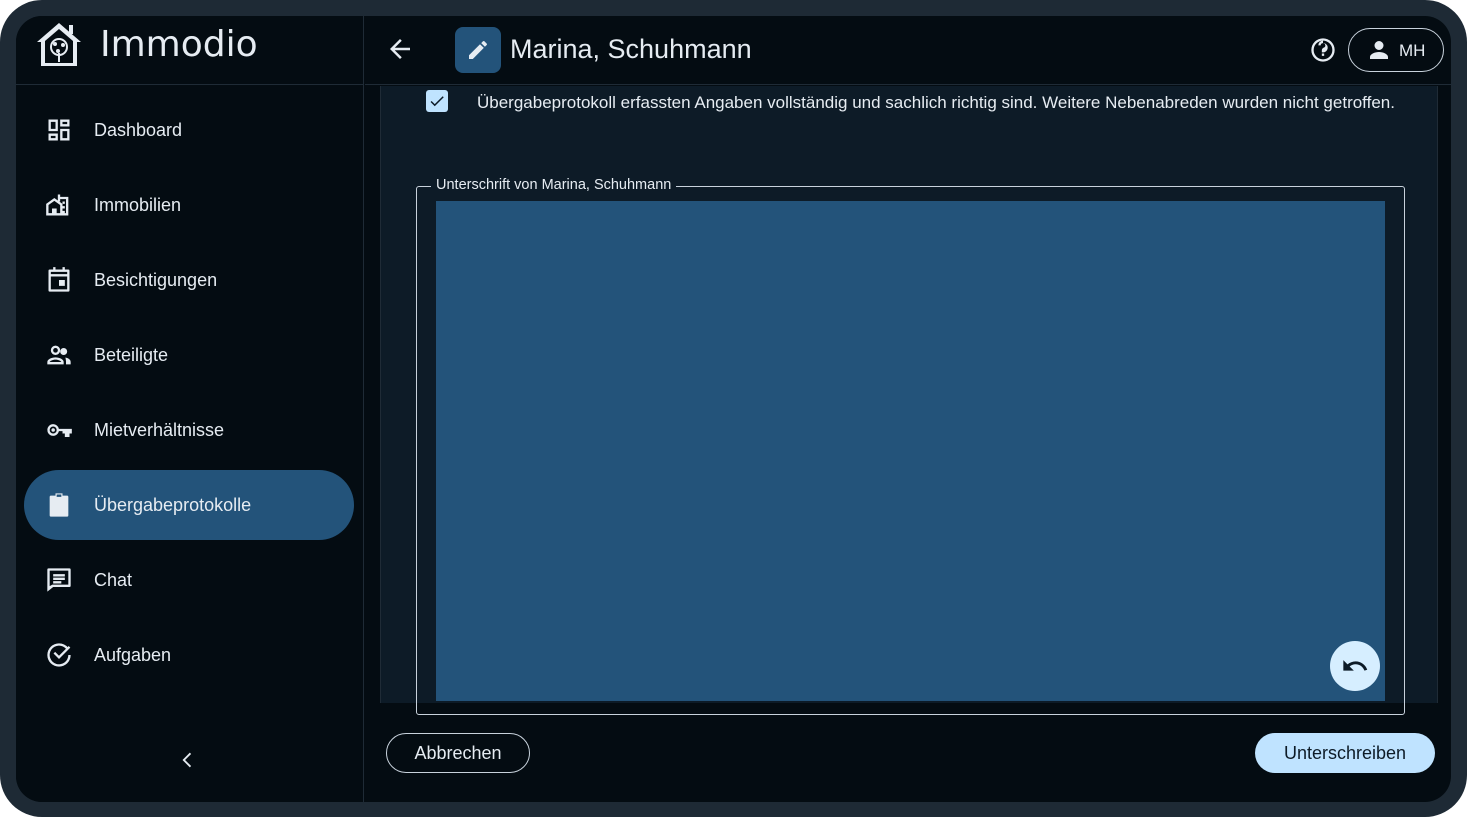 Image resolution: width=1467 pixels, height=817 pixels. I want to click on sidebar-item-label: Aufgaben, so click(133, 654).